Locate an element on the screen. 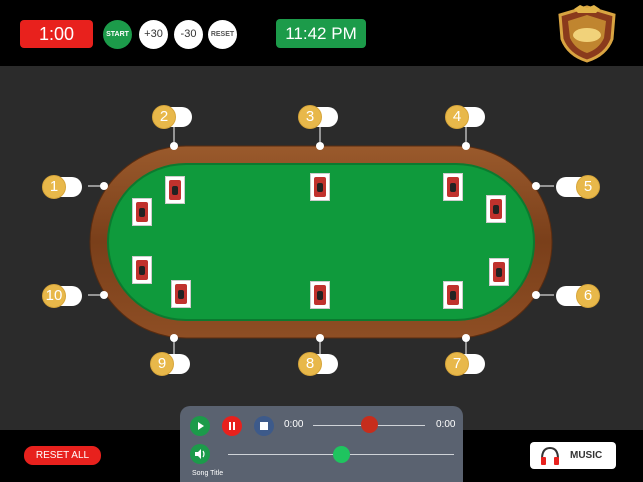  countdown-timer: 1:00 is located at coordinates (56, 34).